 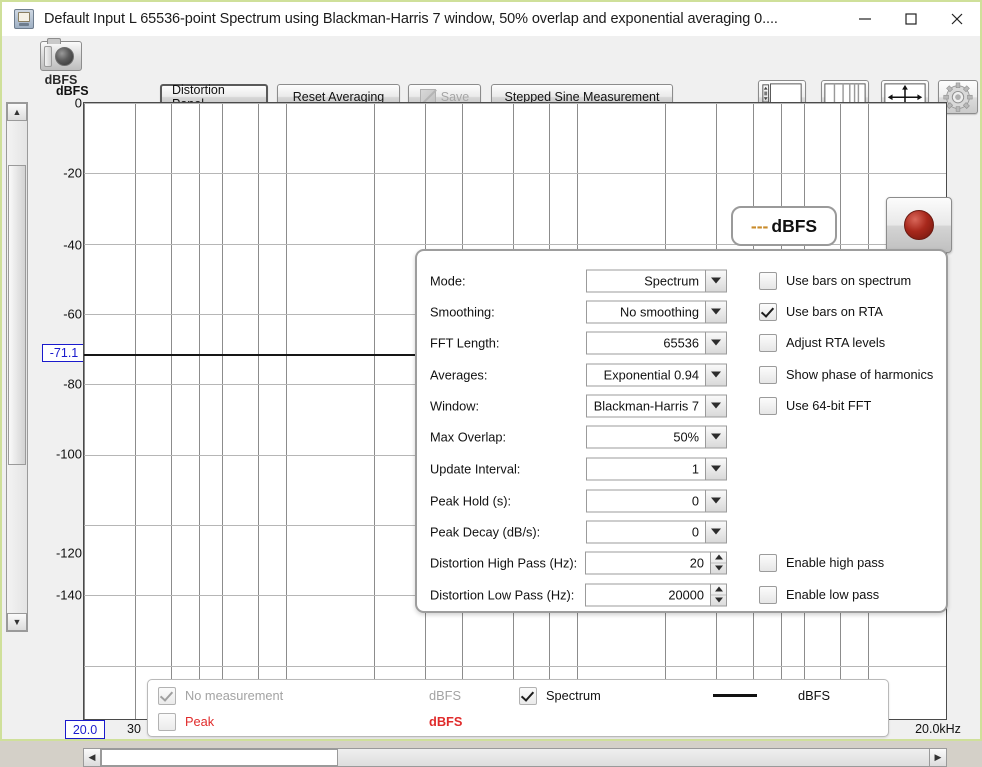 I want to click on scroll-right-arrow-icon: ▶, so click(x=937, y=757).